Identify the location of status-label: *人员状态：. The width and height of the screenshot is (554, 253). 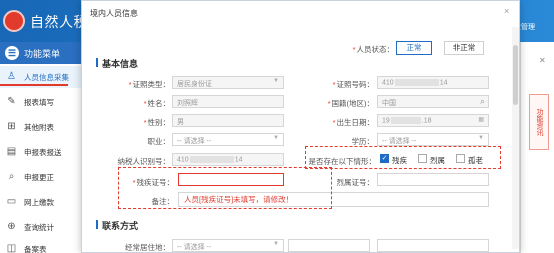
(373, 49).